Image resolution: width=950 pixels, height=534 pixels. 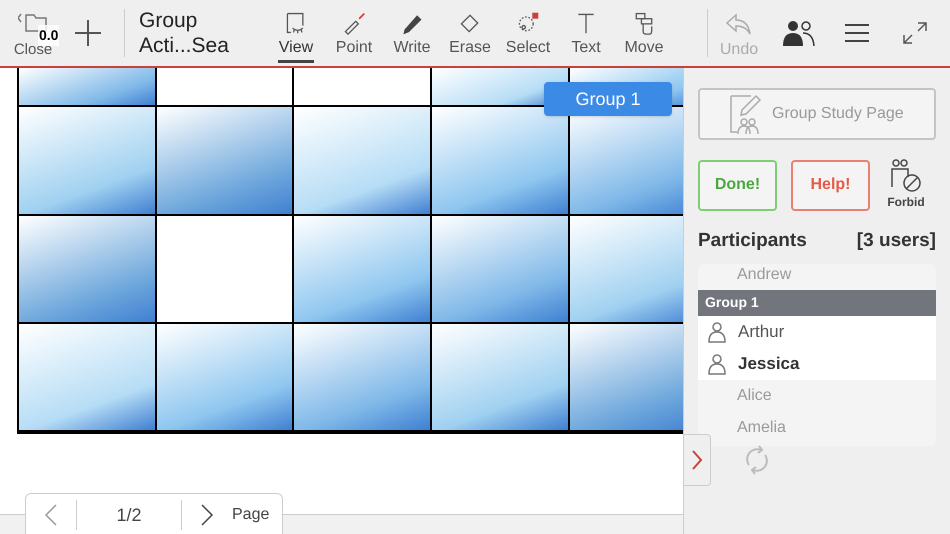 I want to click on chevron-left-icon, so click(x=51, y=515).